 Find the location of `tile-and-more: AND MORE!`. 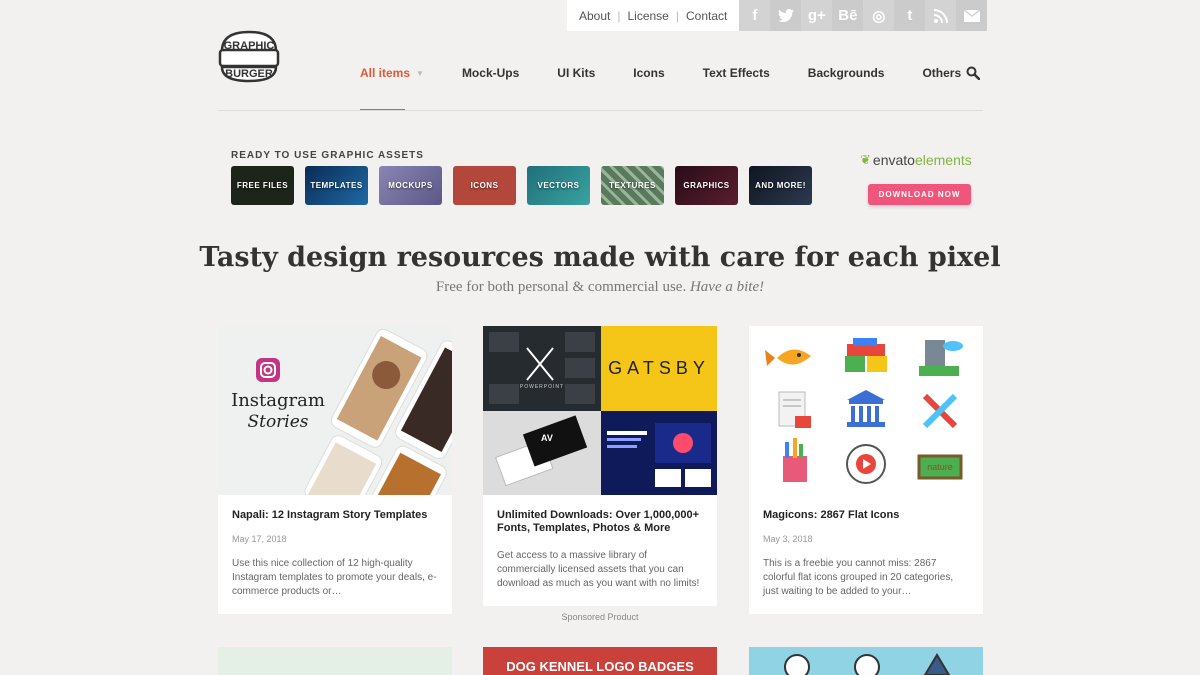

tile-and-more: AND MORE! is located at coordinates (780, 185).